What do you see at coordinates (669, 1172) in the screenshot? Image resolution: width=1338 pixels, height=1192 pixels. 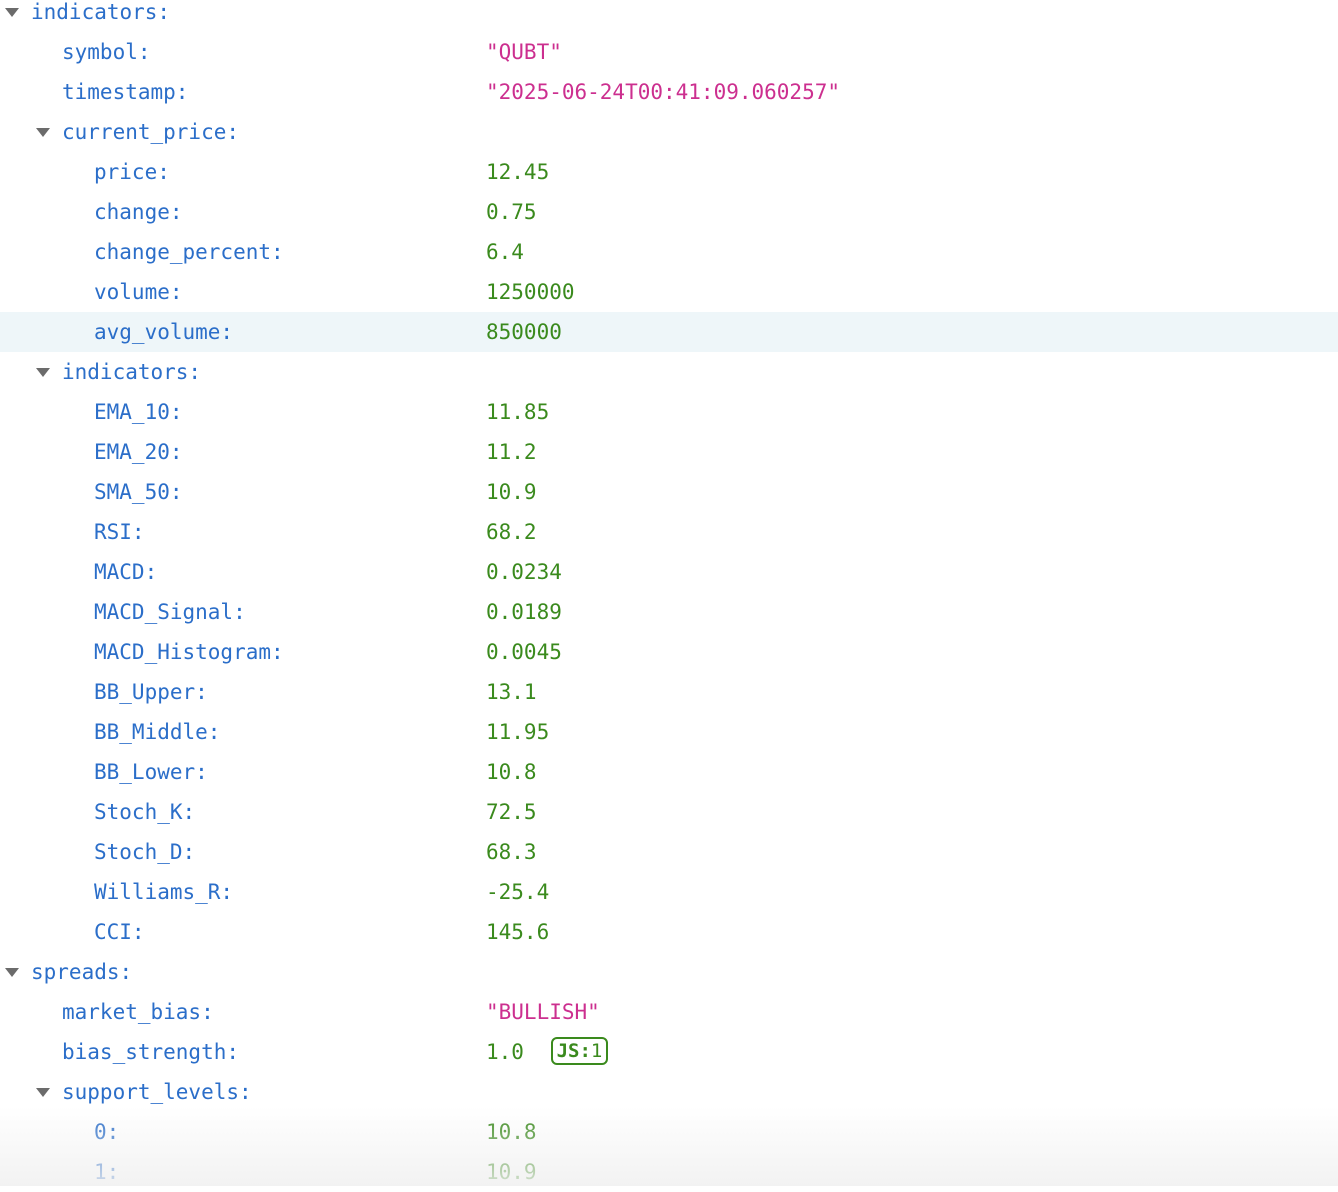 I see `tree-row-support-1: 1: 10.9` at bounding box center [669, 1172].